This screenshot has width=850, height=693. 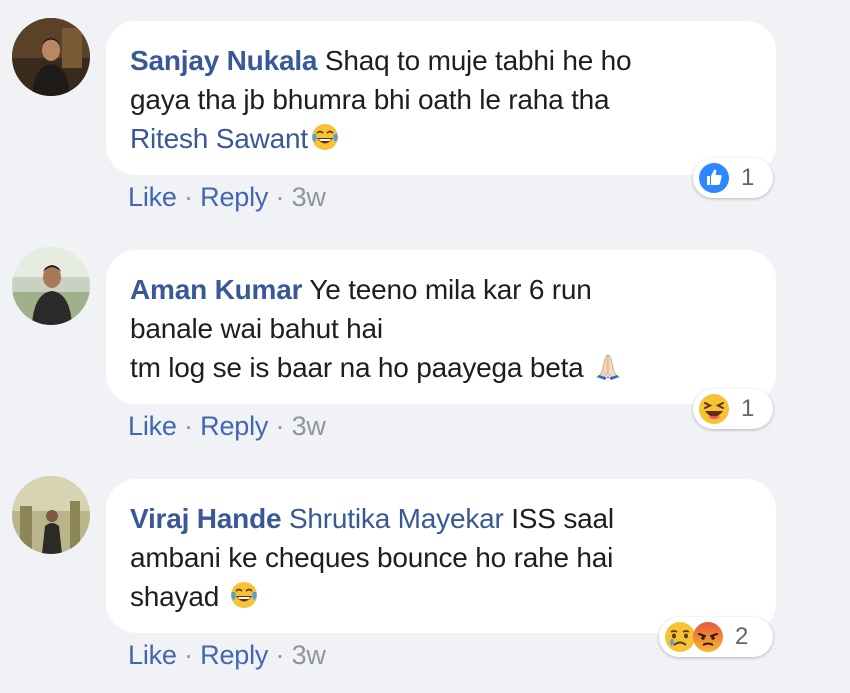 I want to click on comment-author: Viraj Hande, so click(x=206, y=518).